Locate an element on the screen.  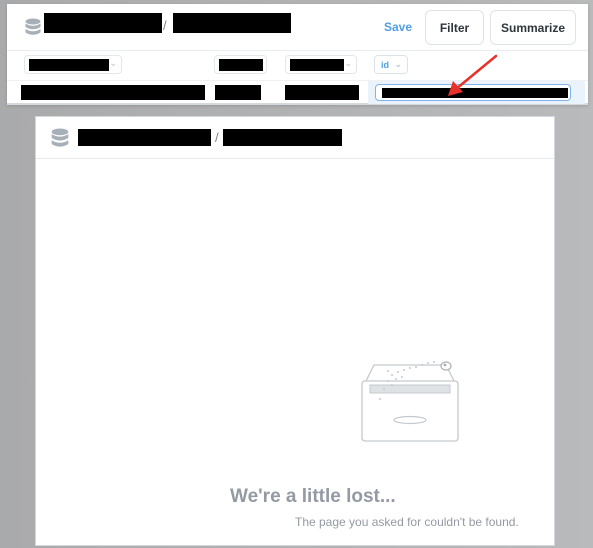
empty-box-illustration is located at coordinates (410, 401).